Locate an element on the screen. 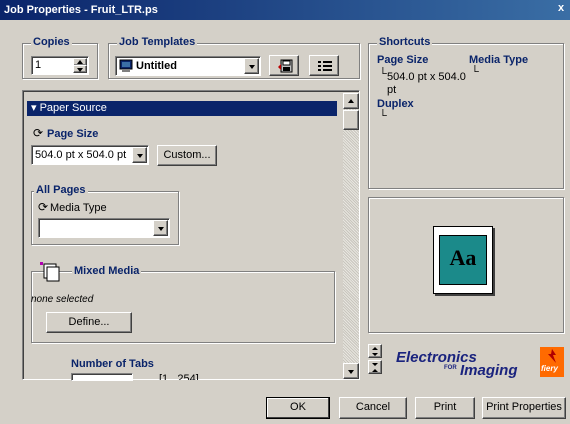  copies-group: Copies 1 is located at coordinates (60, 57).